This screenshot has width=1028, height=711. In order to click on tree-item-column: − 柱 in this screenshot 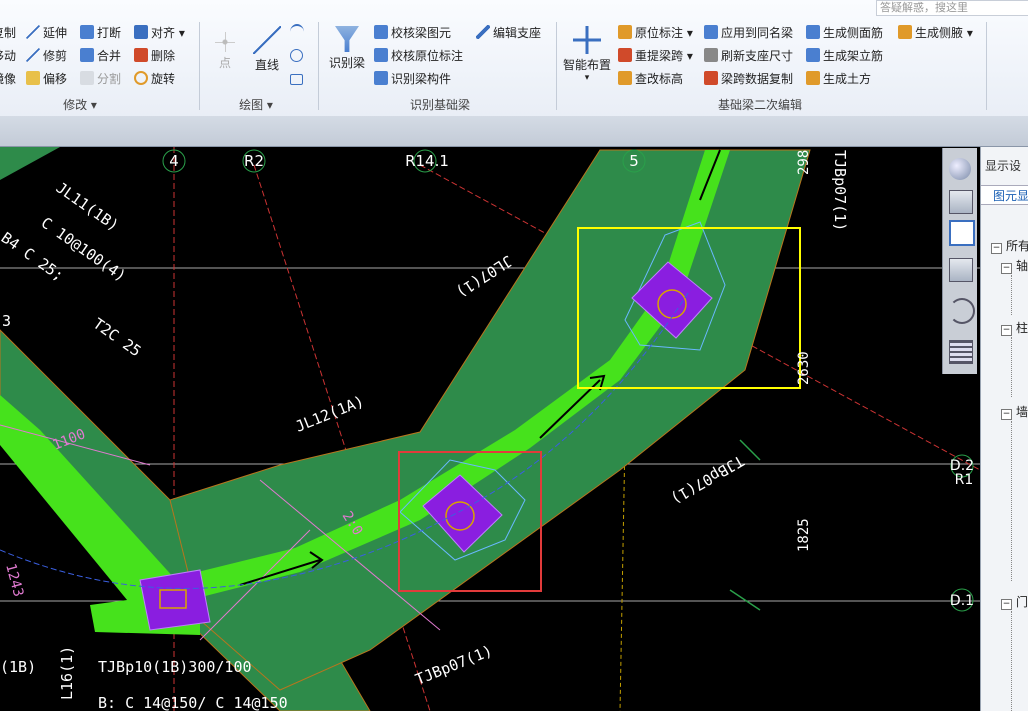, I will do `click(1014, 327)`.